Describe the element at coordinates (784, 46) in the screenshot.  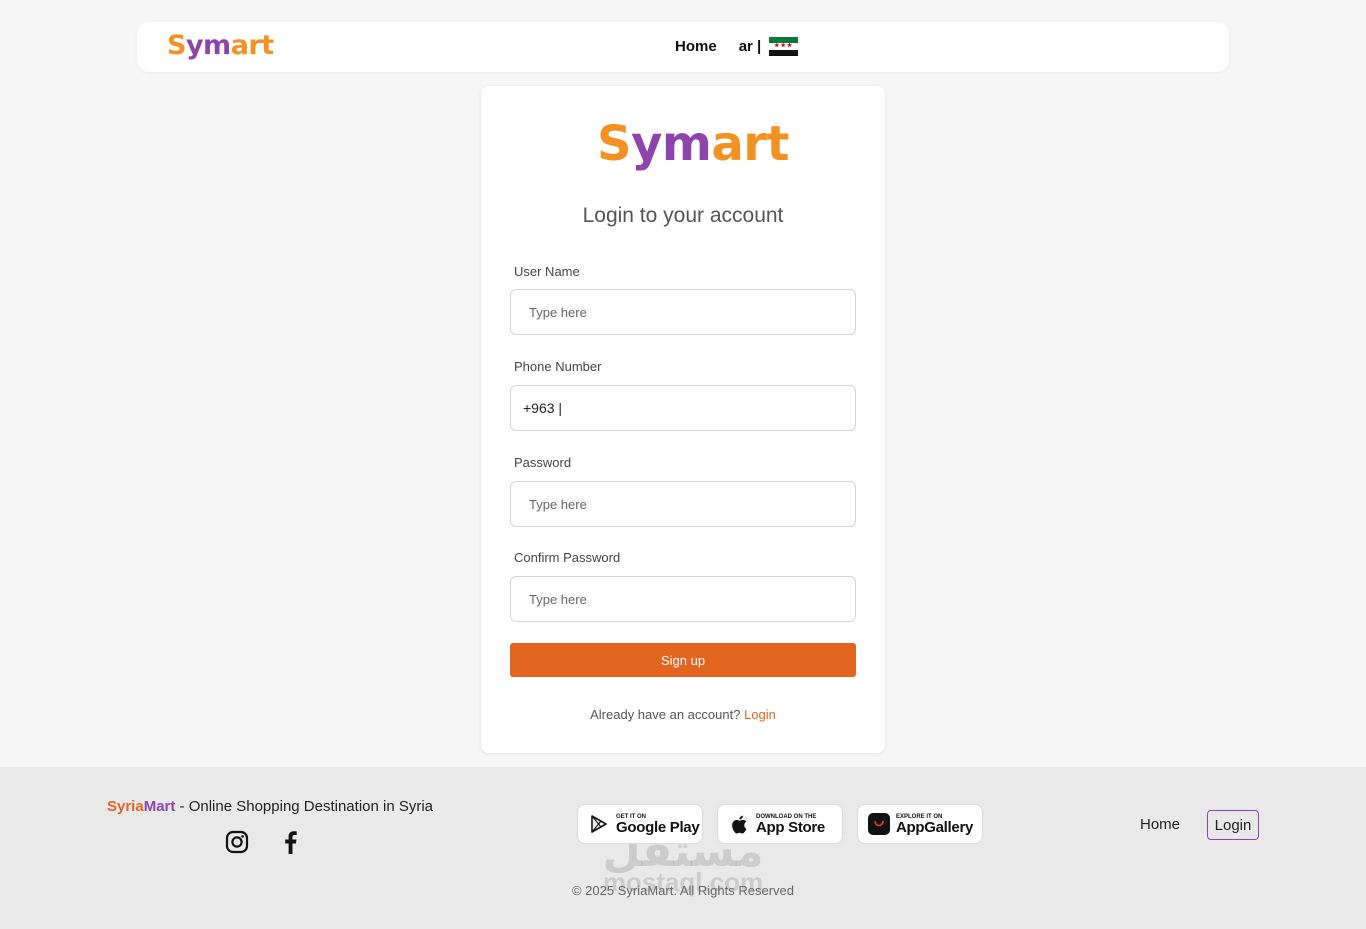
I see `syria-flag-icon: ★★★` at that location.